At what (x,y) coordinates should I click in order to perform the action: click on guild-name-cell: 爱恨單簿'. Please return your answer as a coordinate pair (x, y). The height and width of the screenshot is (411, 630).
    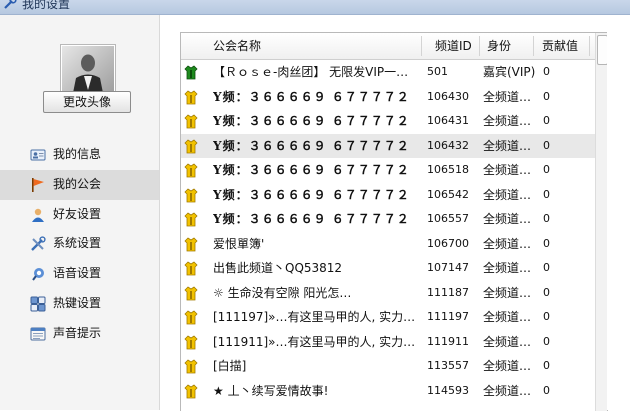
    Looking at the image, I should click on (239, 243).